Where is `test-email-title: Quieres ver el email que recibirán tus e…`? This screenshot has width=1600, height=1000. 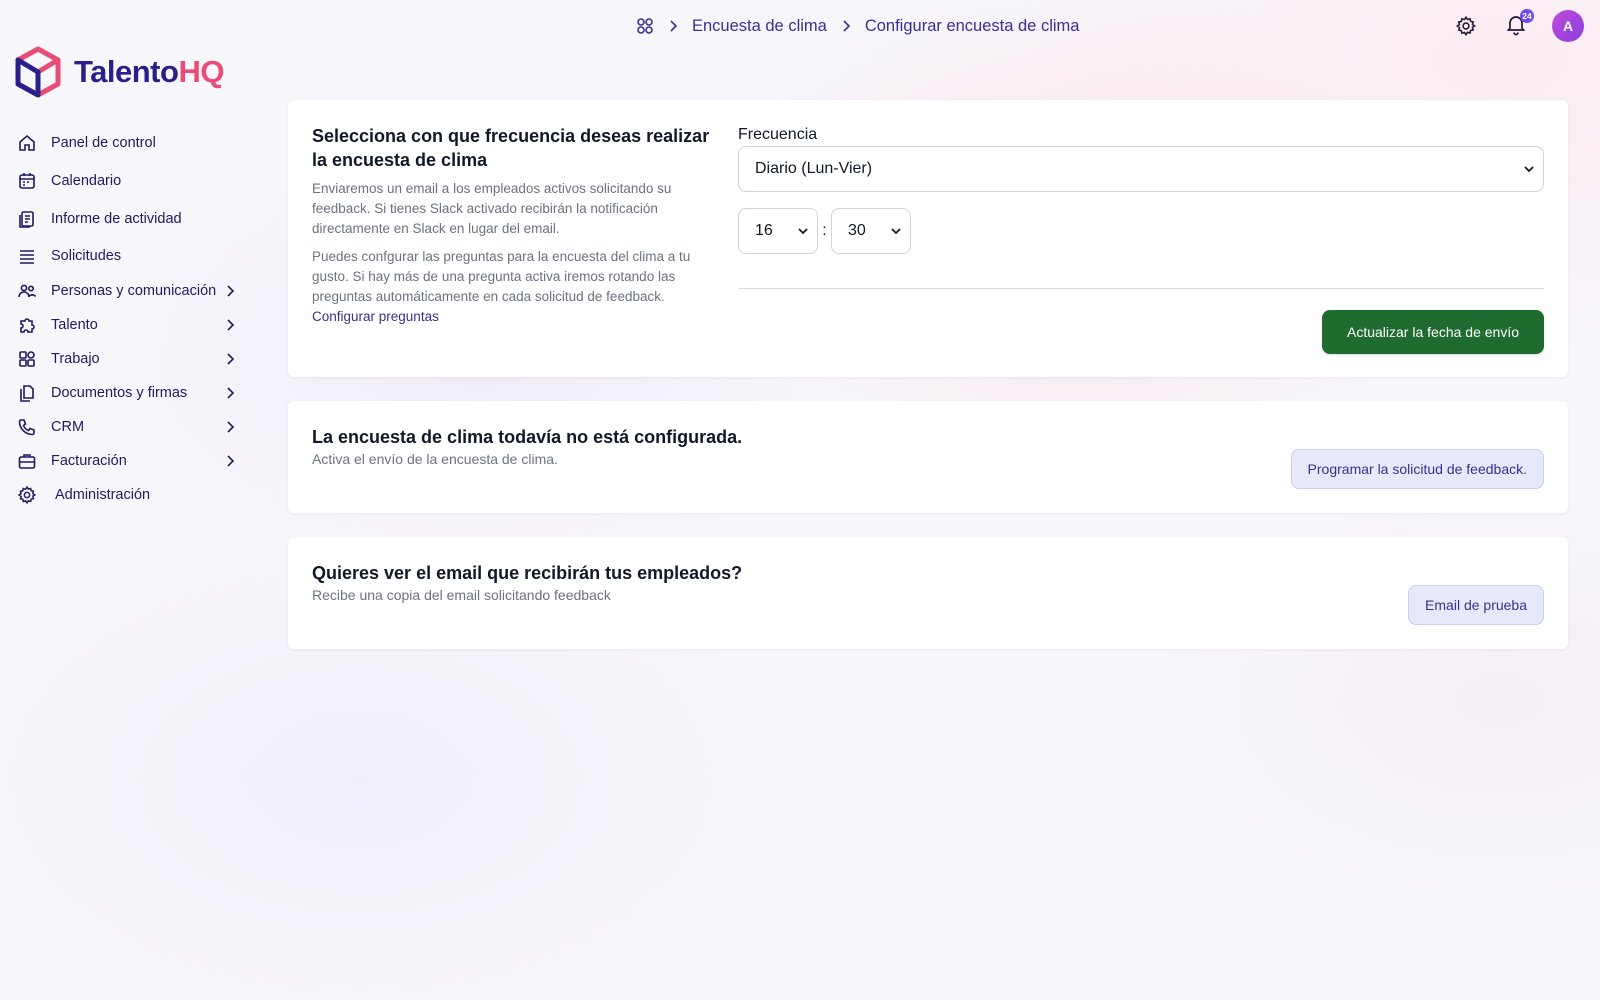
test-email-title: Quieres ver el email que recibirán tus e… is located at coordinates (527, 573).